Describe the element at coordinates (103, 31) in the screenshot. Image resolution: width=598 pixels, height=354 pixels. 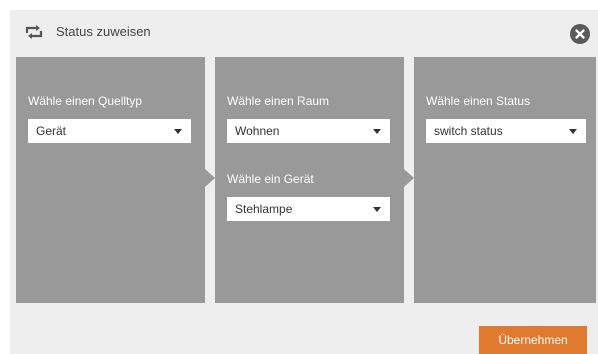
I see `dialog-title: Status zuweisen` at that location.